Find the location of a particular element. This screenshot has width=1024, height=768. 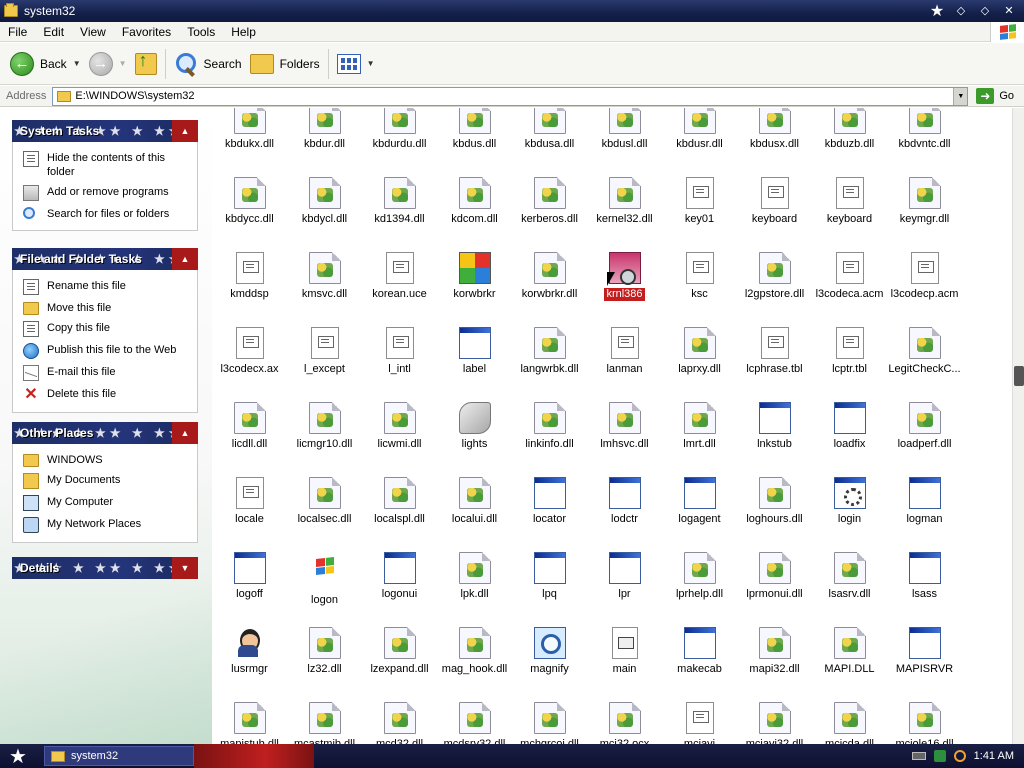

file-item: kerberos.dll is located at coordinates (549, 201).